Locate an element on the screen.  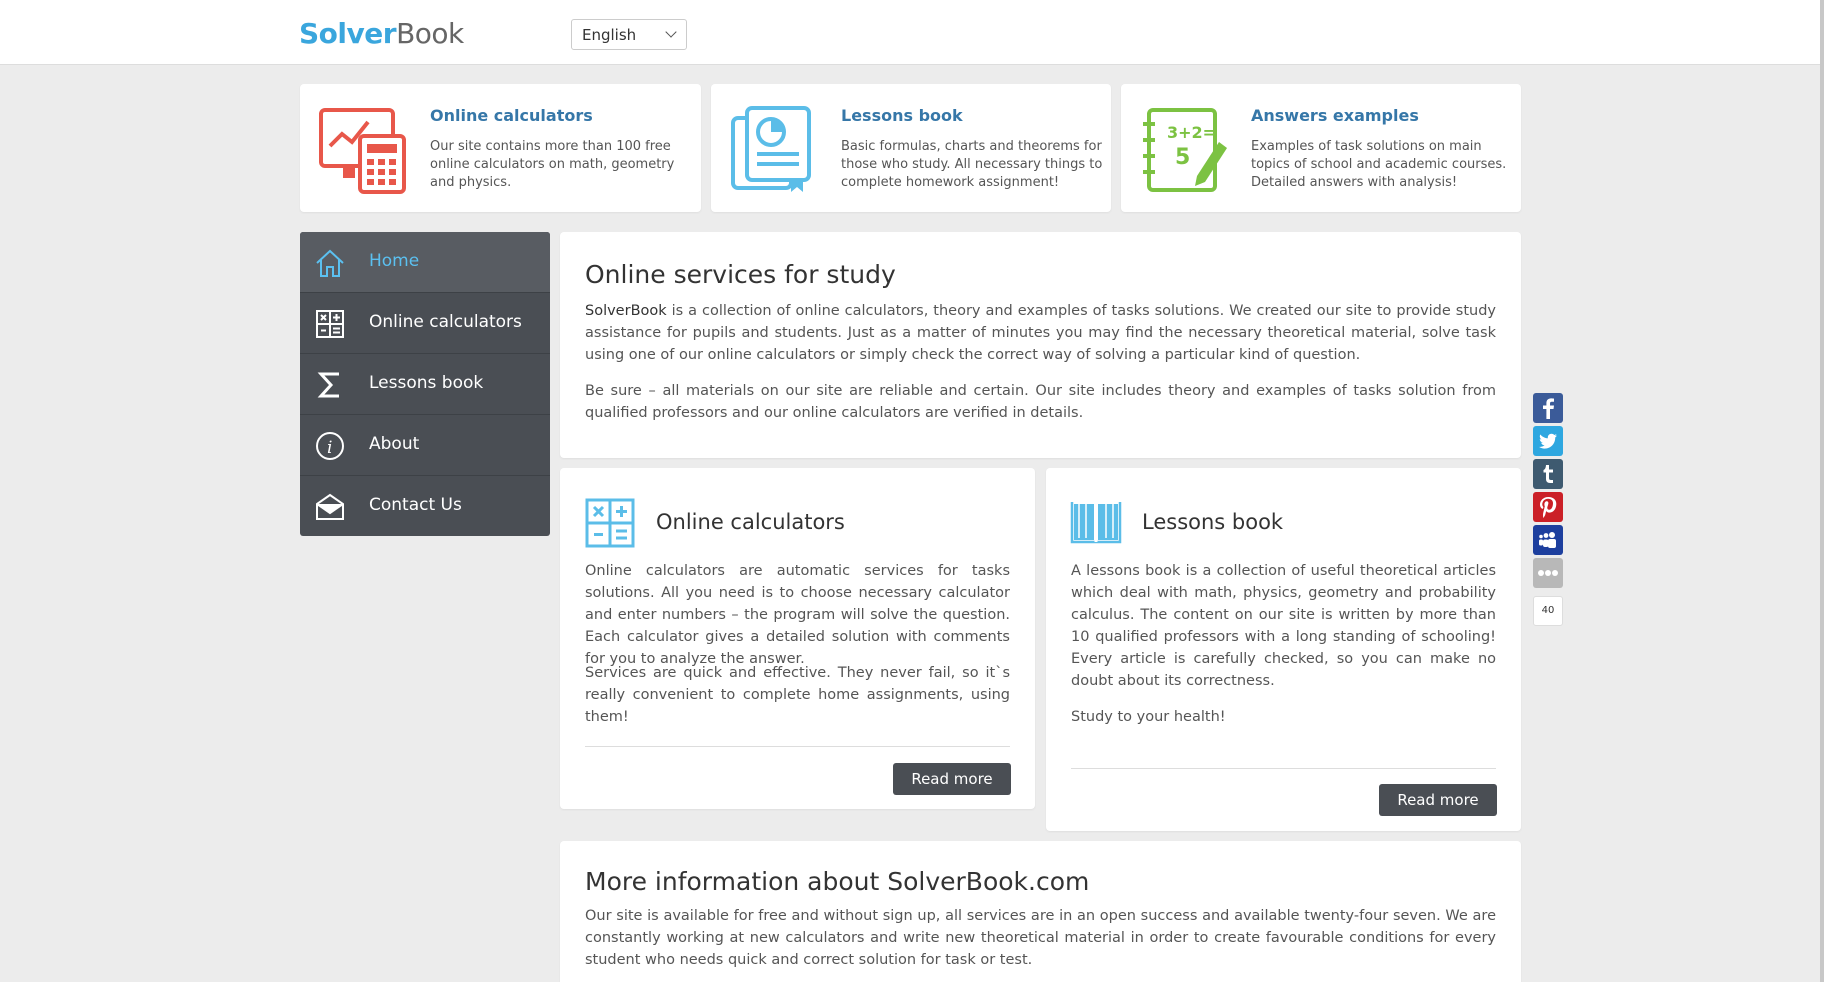
home-icon is located at coordinates (330, 263).